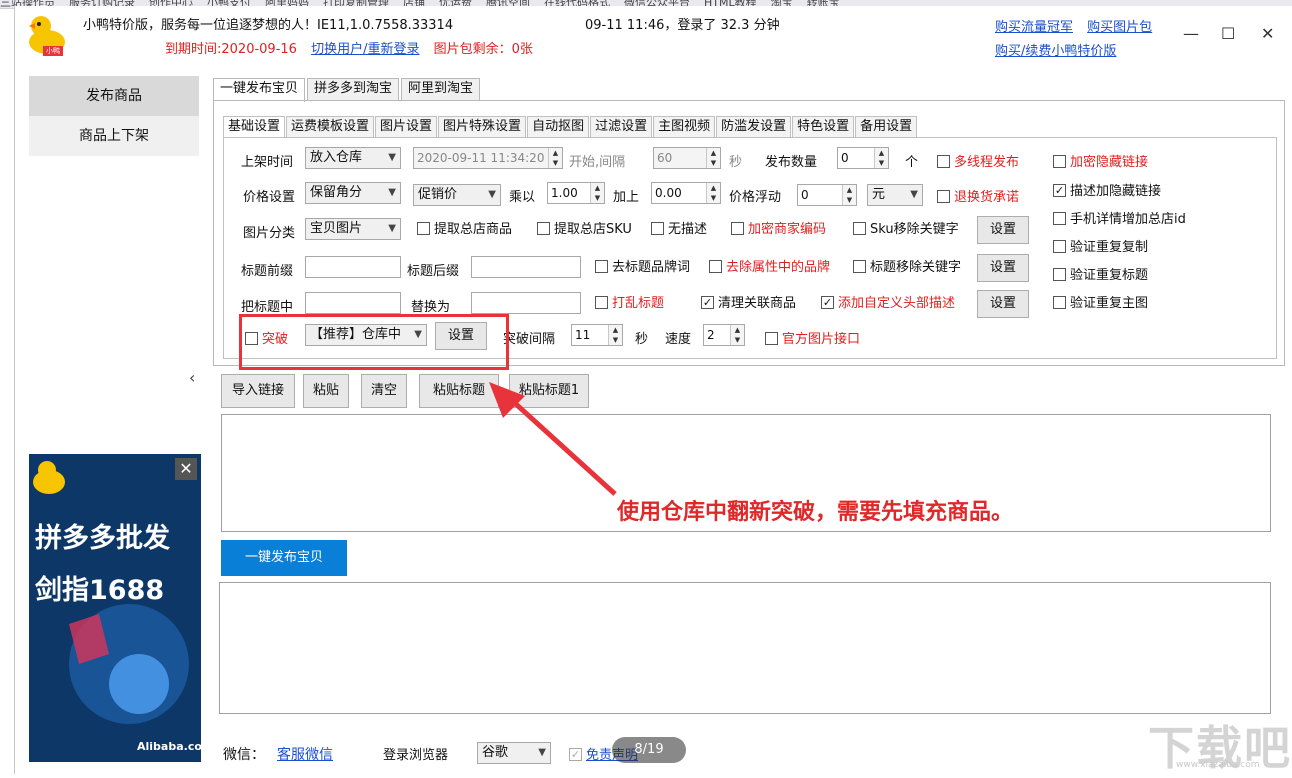 The height and width of the screenshot is (778, 1292). Describe the element at coordinates (482, 126) in the screenshot. I see `tab-image-special: 图片特殊设置` at that location.